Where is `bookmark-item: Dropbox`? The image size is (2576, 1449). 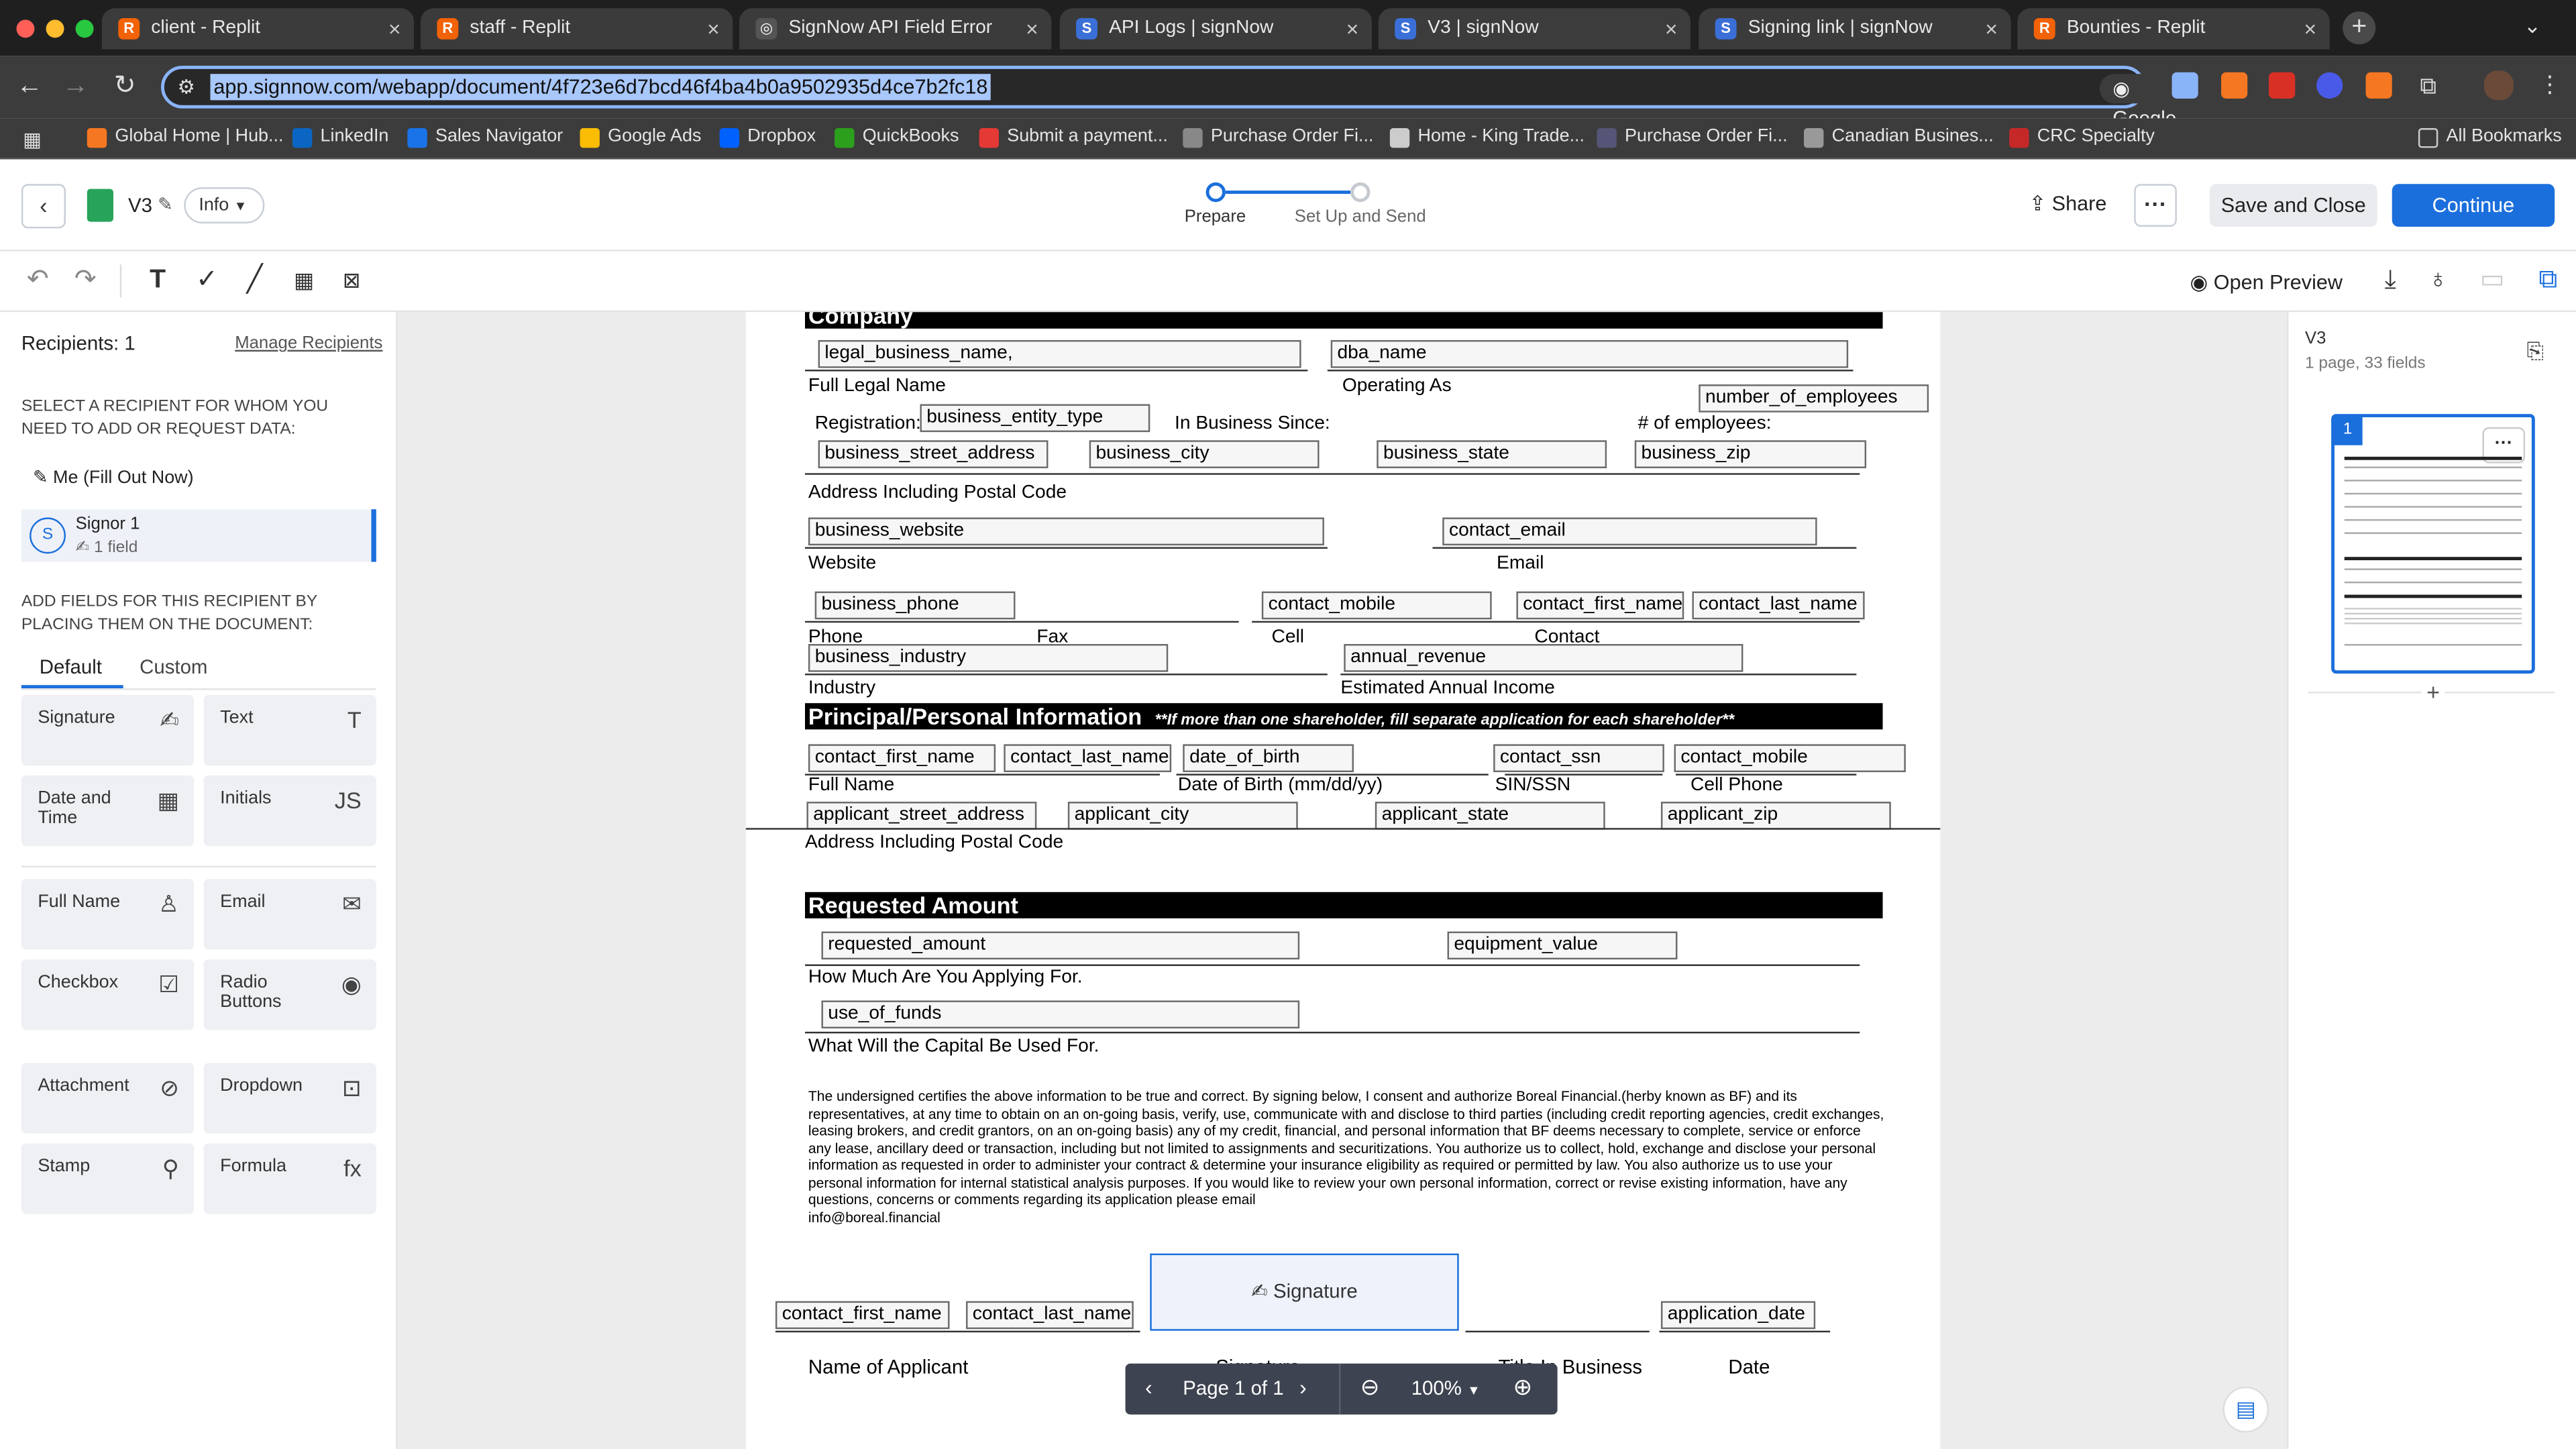 bookmark-item: Dropbox is located at coordinates (767, 137).